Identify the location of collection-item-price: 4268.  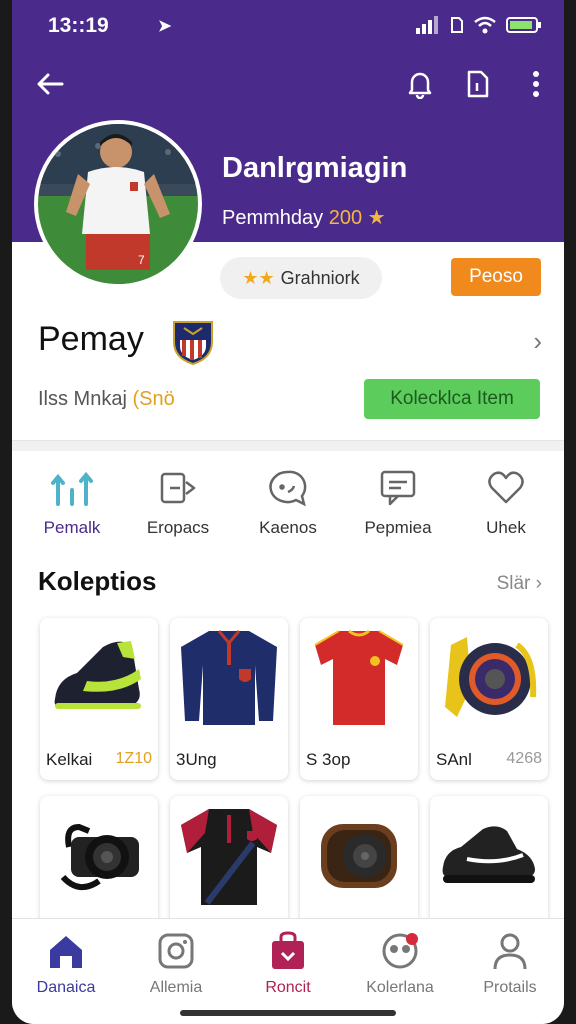
(524, 758).